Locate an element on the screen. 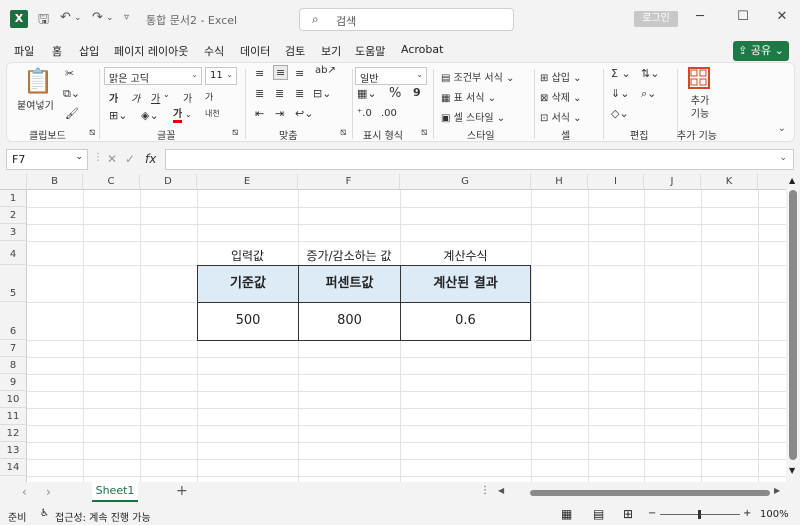 The width and height of the screenshot is (800, 525). copy-icon: ⧉⌄ is located at coordinates (71, 94).